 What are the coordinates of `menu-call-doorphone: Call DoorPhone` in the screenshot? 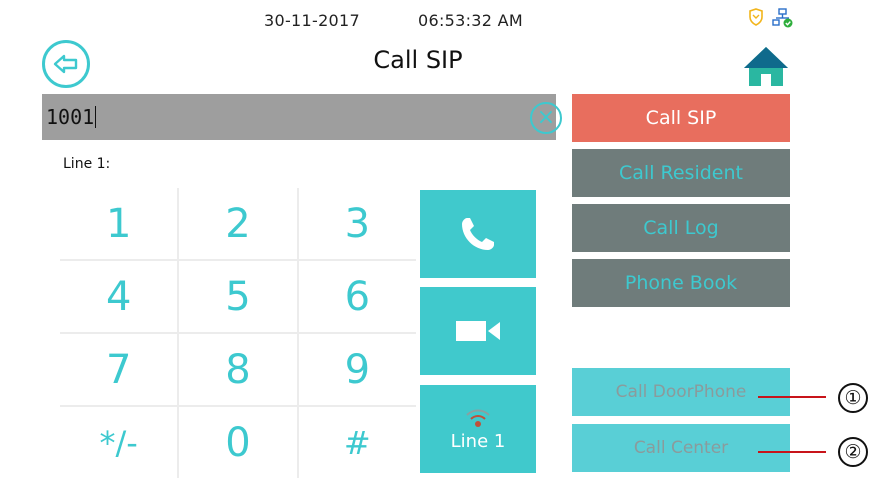 It's located at (681, 392).